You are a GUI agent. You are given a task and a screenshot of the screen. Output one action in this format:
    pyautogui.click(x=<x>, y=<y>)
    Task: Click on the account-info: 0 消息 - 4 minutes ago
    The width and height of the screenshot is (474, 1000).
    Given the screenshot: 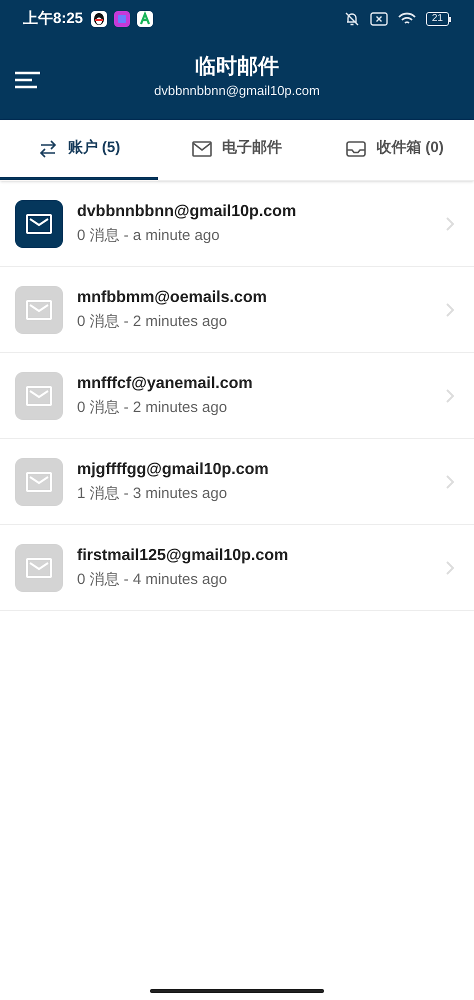 What is the action you would take?
    pyautogui.click(x=152, y=580)
    